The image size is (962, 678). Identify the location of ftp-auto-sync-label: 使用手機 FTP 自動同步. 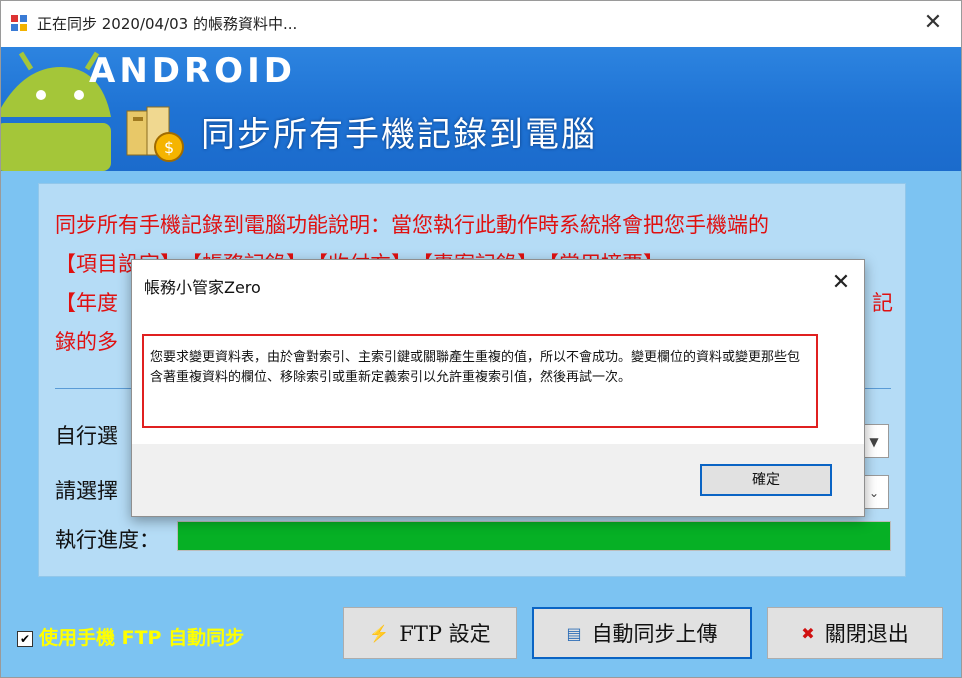
(142, 638).